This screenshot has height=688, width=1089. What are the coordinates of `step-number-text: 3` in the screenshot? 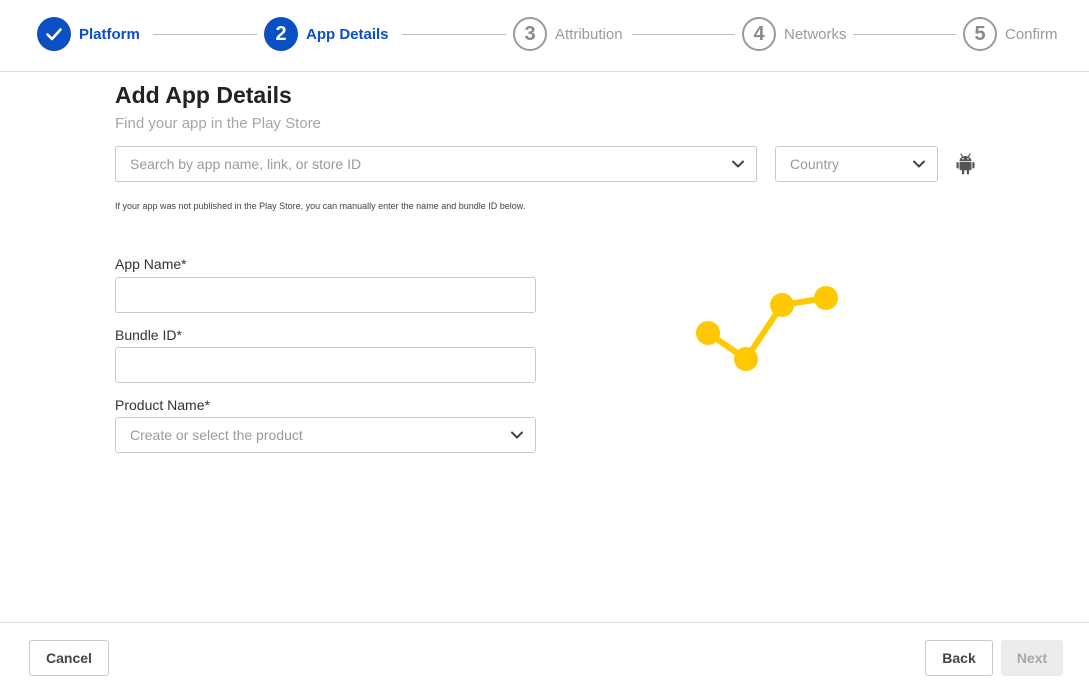 It's located at (530, 33).